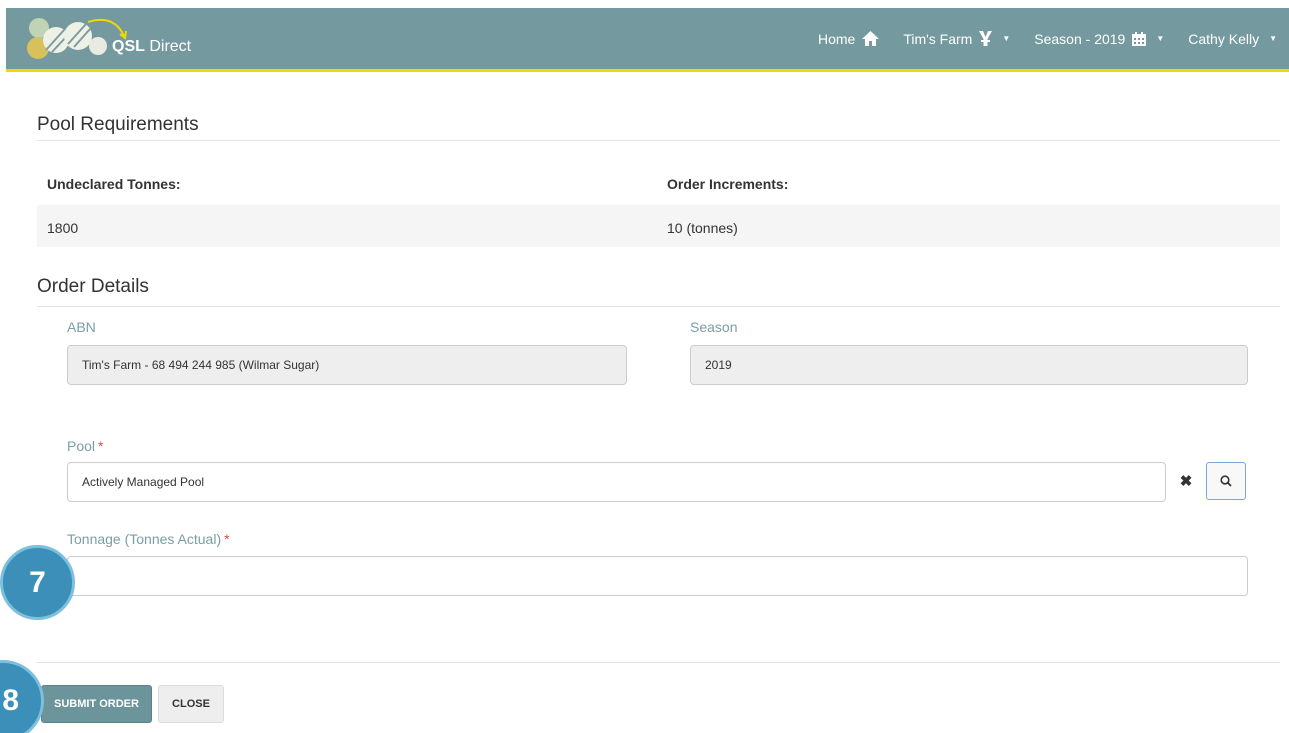  I want to click on season-field: 2019, so click(969, 365).